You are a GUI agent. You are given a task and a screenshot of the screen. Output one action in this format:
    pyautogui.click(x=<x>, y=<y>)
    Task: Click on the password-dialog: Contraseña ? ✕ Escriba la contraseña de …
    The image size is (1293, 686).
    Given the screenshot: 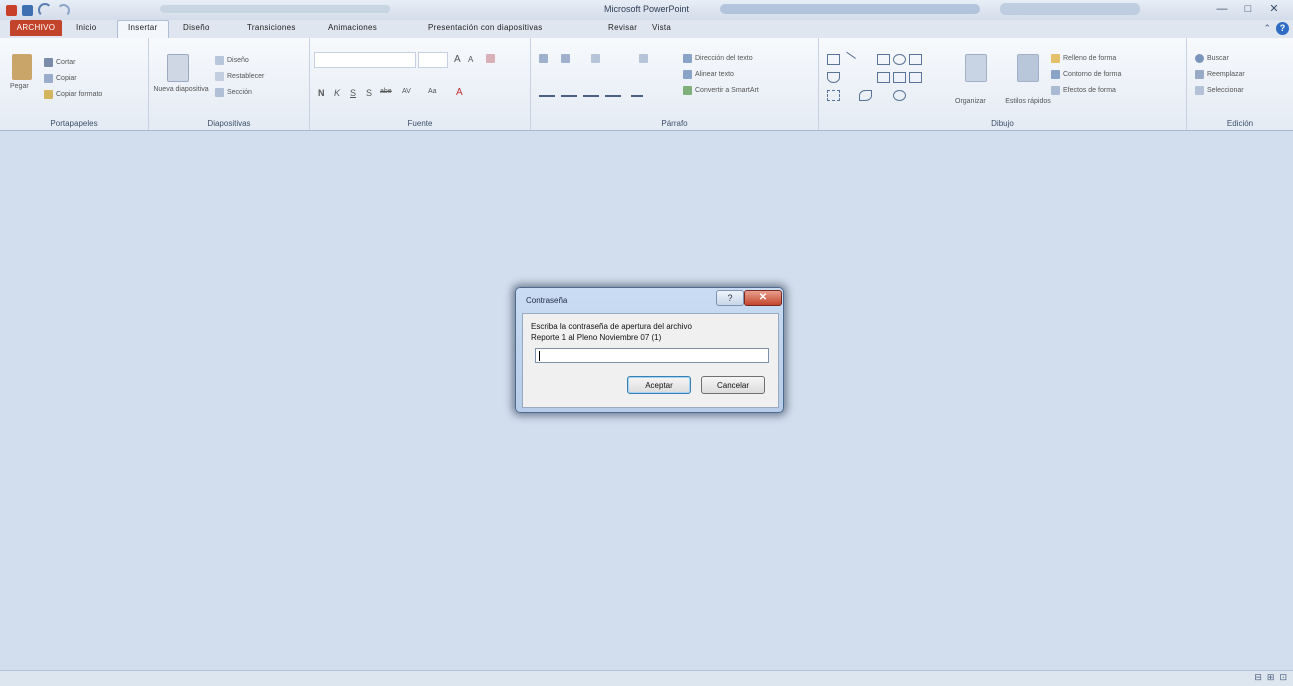 What is the action you would take?
    pyautogui.click(x=649, y=350)
    